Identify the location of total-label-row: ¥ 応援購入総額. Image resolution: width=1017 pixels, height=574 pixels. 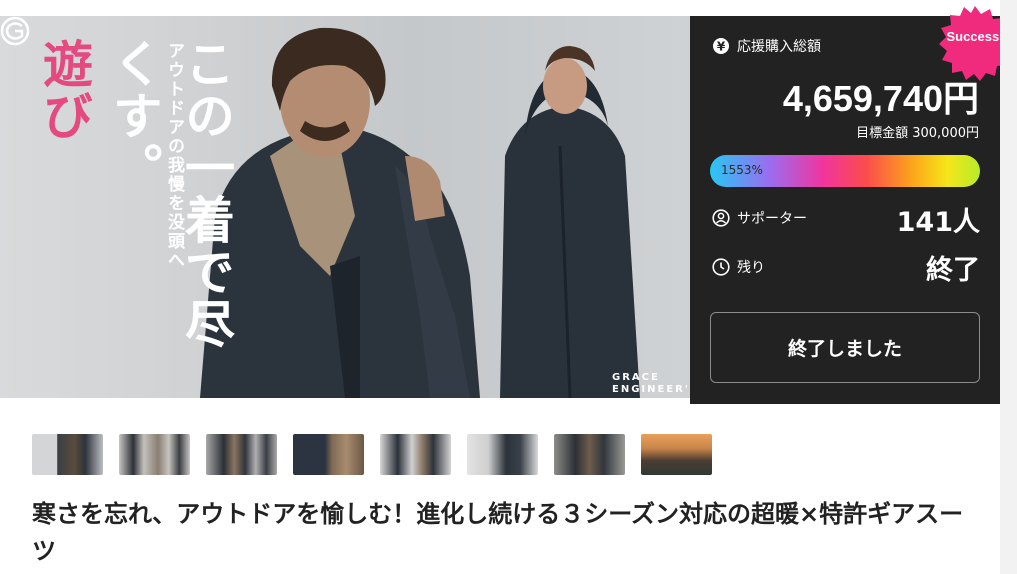
(766, 46).